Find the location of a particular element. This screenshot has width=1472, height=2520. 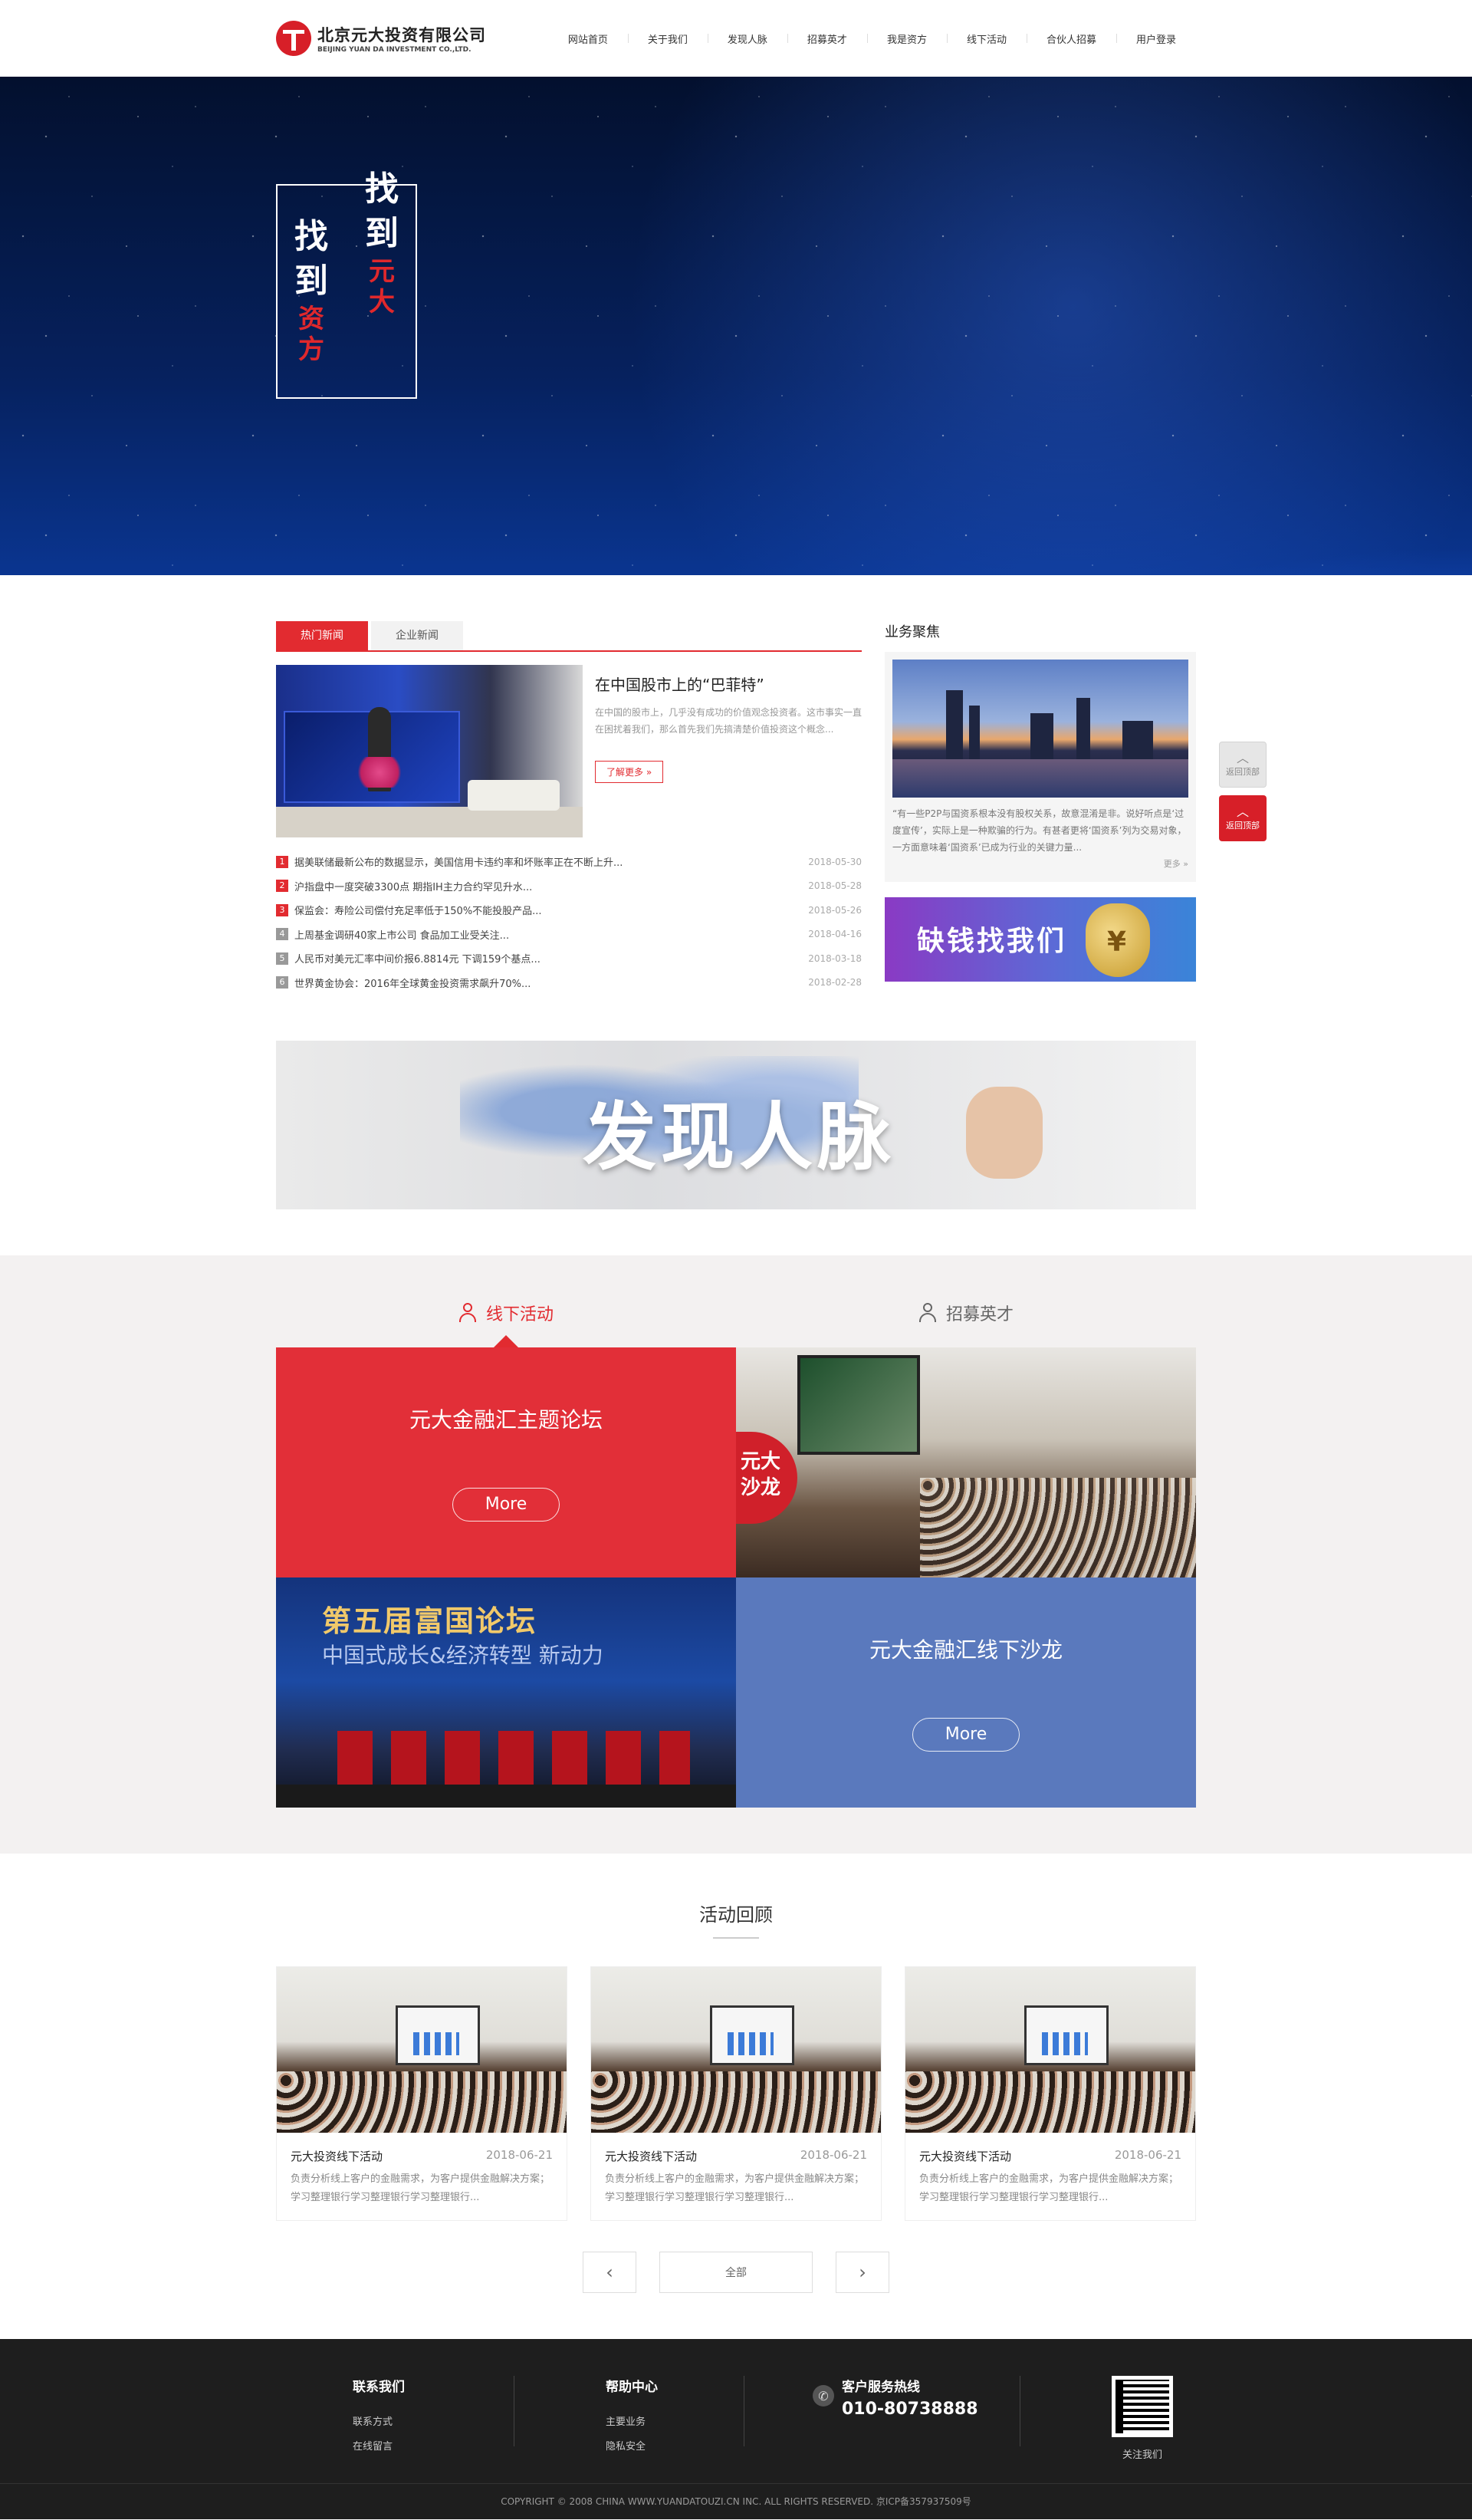

forum-more-button: More is located at coordinates (506, 1505).